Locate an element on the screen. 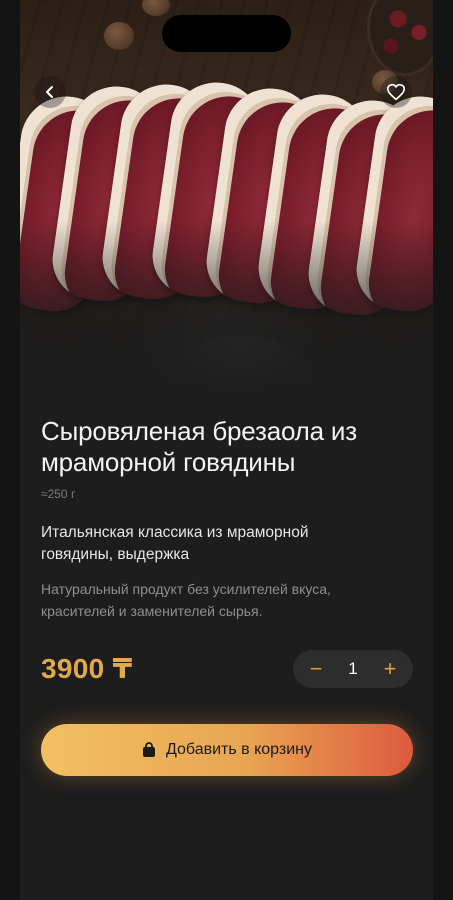  quantity-value: 1 is located at coordinates (353, 668).